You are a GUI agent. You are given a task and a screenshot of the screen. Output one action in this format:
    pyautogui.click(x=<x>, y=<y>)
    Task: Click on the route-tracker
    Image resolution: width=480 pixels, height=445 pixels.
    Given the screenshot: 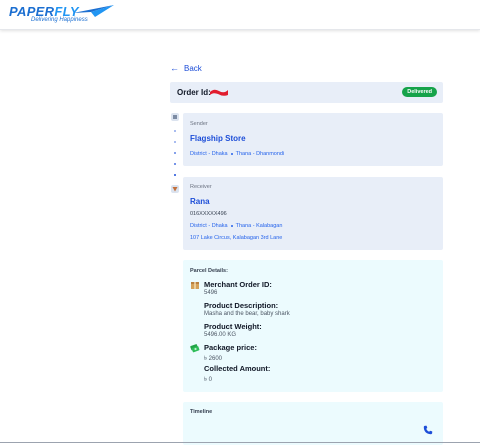 What is the action you would take?
    pyautogui.click(x=175, y=155)
    